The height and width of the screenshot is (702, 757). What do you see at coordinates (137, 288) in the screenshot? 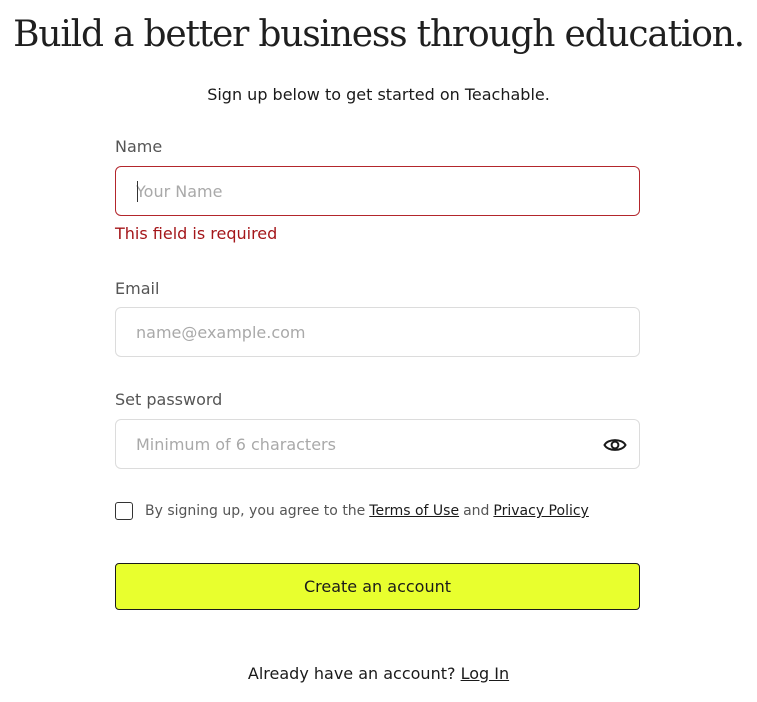
I see `email-label: Email` at bounding box center [137, 288].